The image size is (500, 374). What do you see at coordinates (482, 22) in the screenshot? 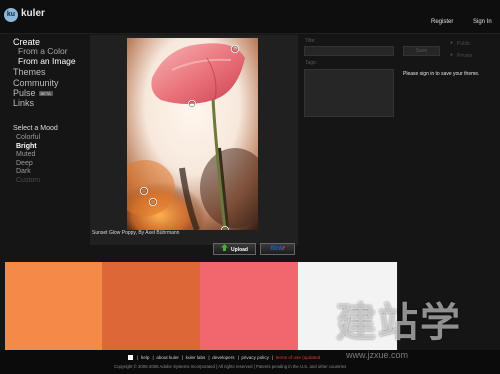
I see `sign-in-link: Sign In` at bounding box center [482, 22].